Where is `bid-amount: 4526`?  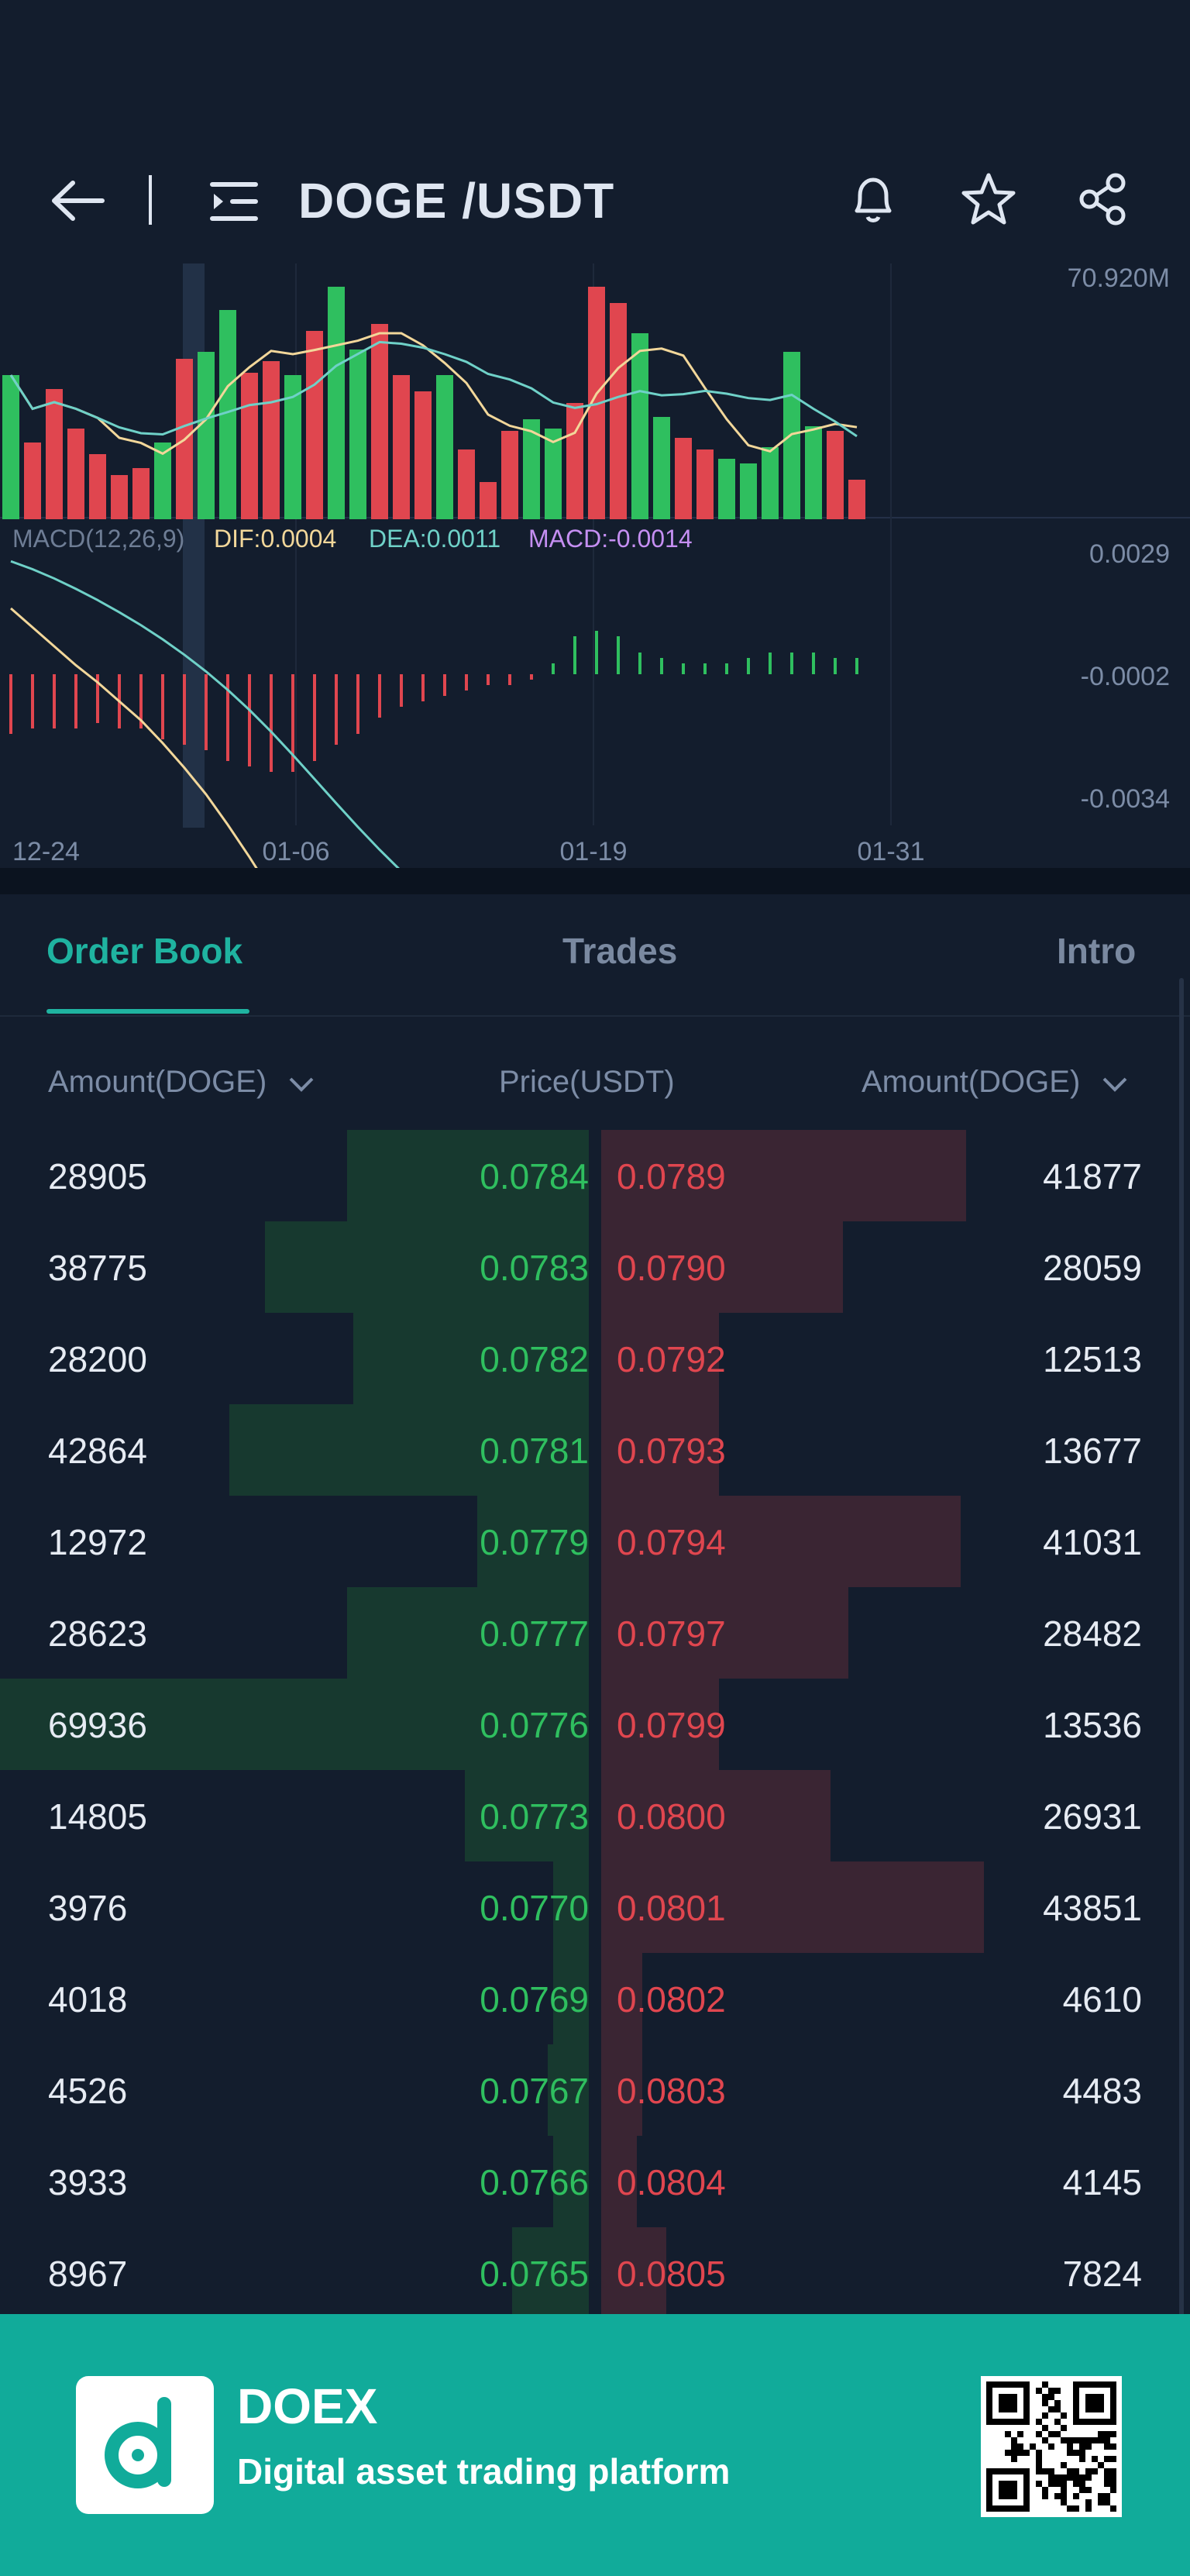 bid-amount: 4526 is located at coordinates (88, 2091).